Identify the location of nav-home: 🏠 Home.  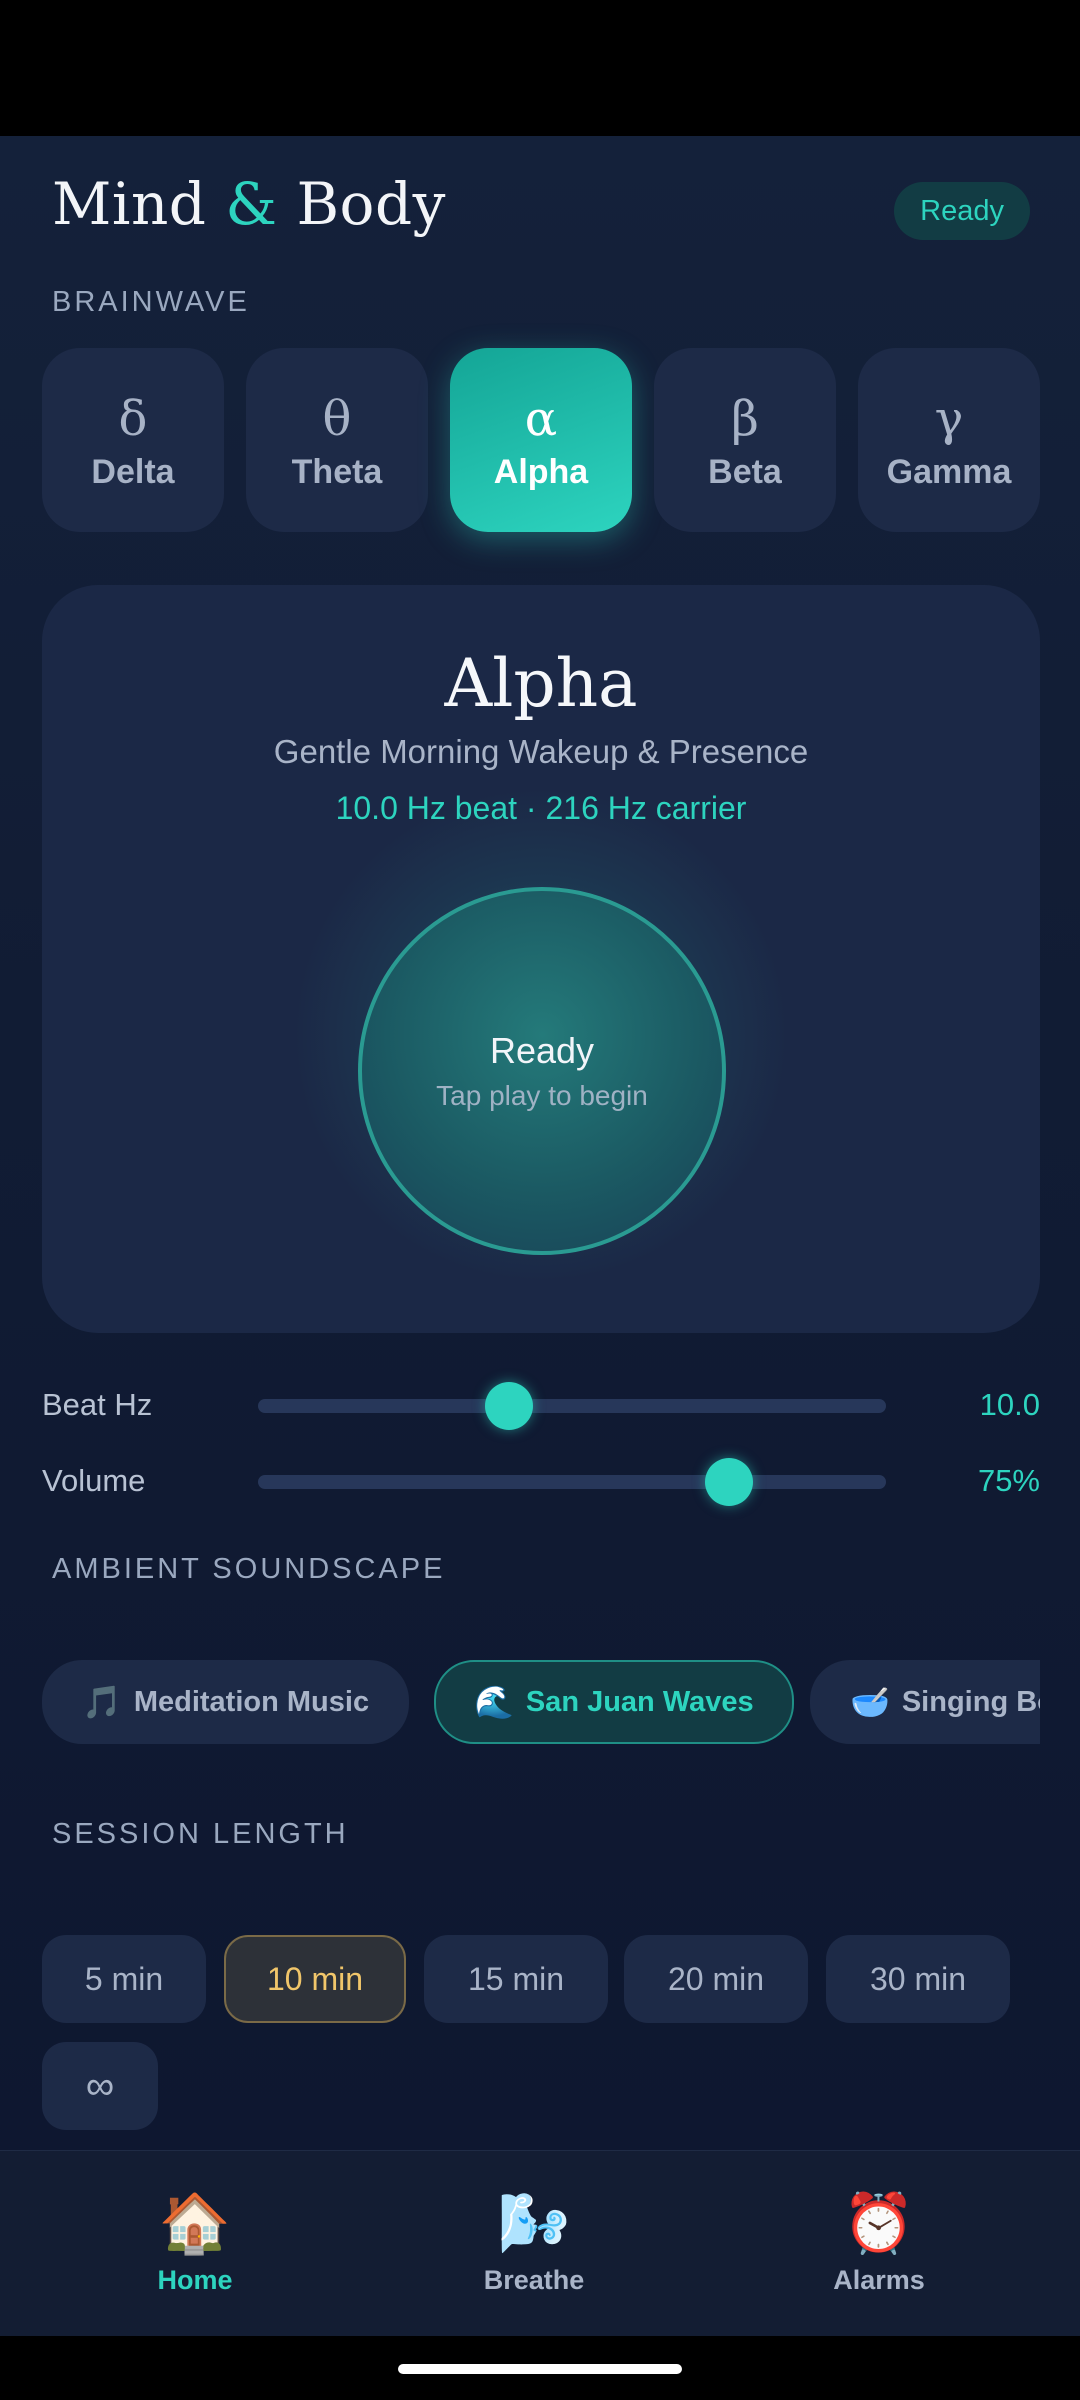
(195, 2243).